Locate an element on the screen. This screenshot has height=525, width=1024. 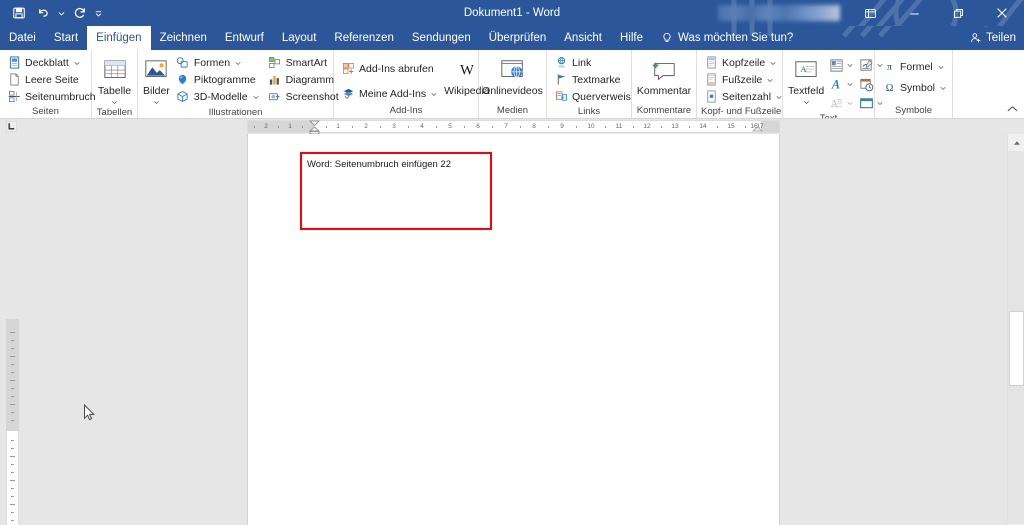
quick-parts-button is located at coordinates (841, 65).